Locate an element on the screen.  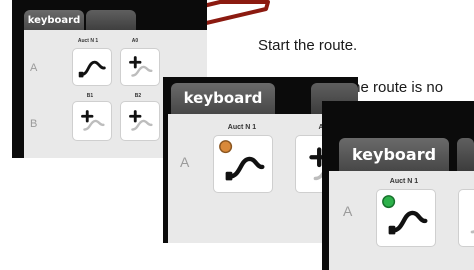
keyboard-grid: Auct N 1 A is located at coordinates (401, 220).